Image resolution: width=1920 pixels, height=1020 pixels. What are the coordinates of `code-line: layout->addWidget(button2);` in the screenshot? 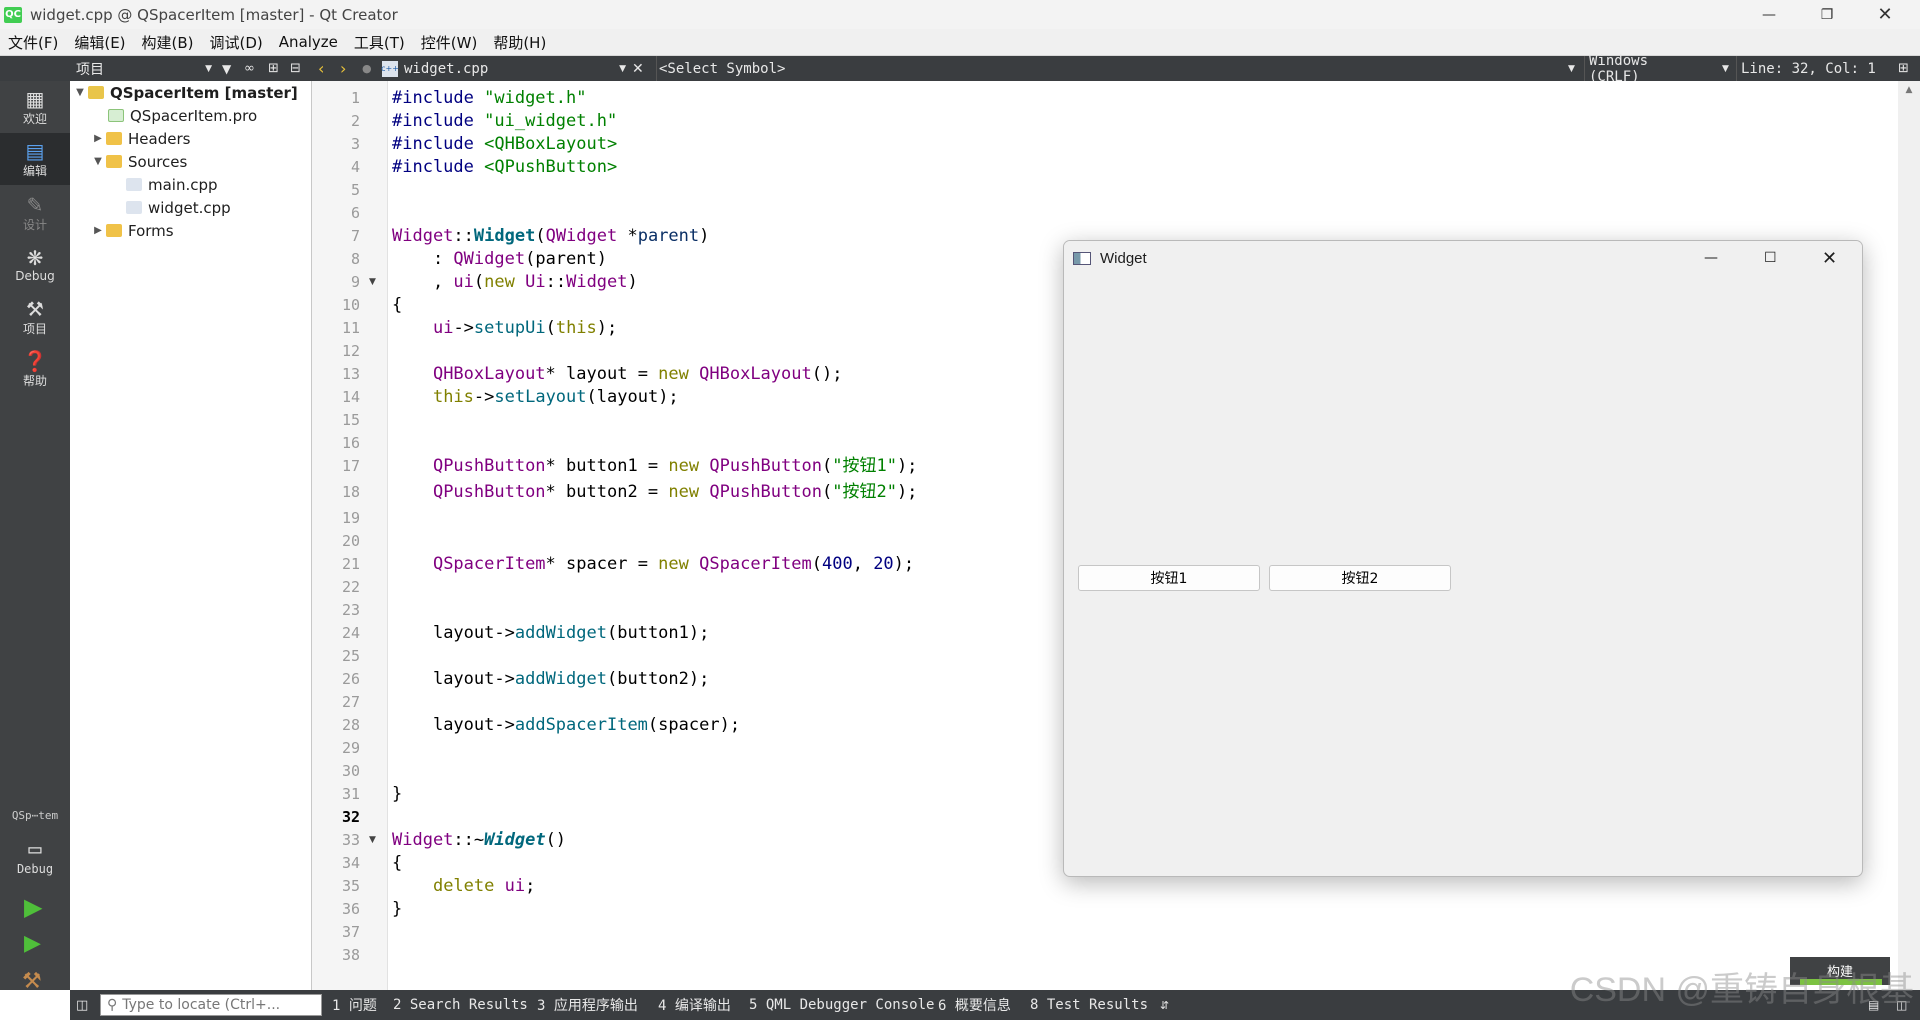 It's located at (550, 679).